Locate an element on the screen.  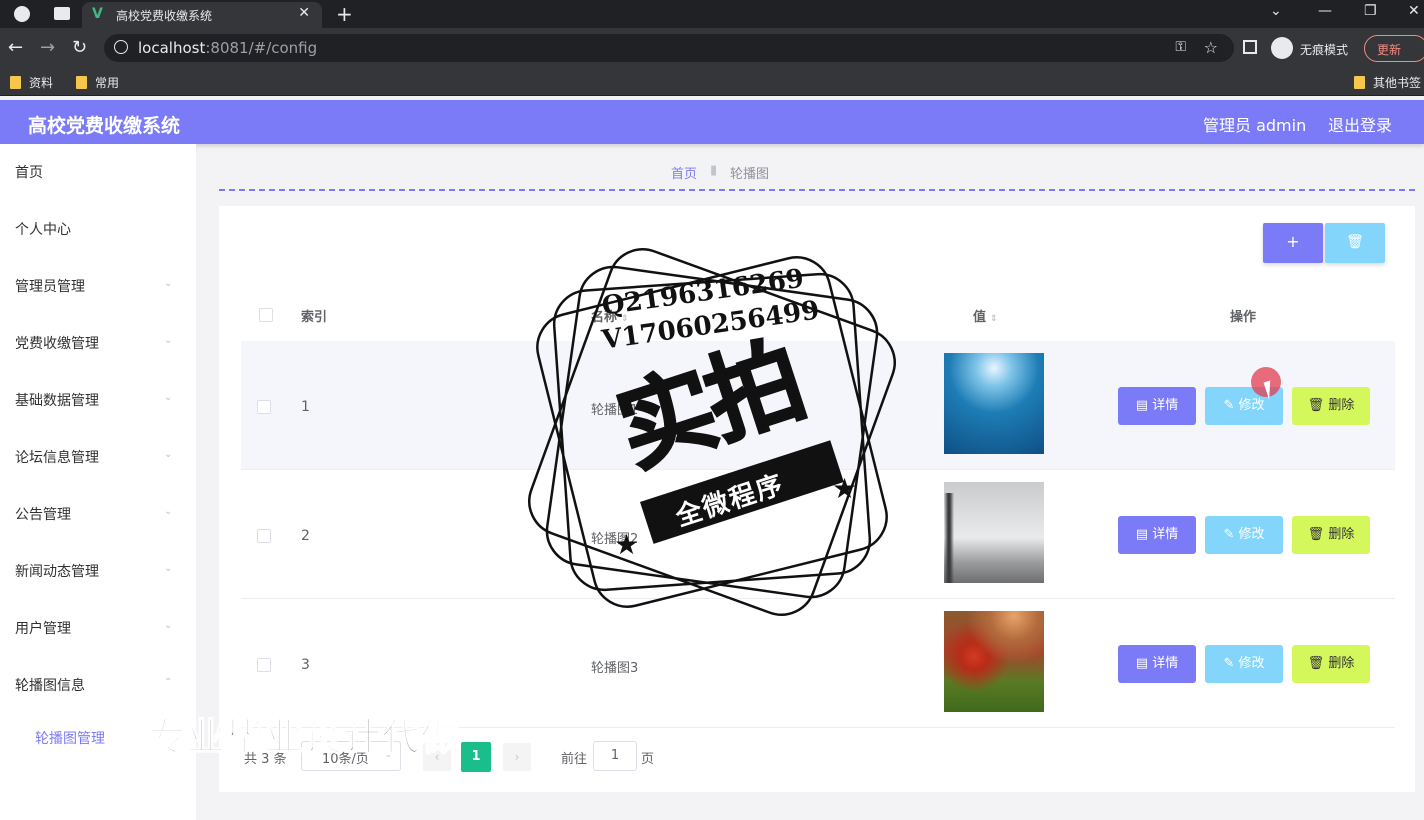
batch-delete-button: 🗑 is located at coordinates (1355, 243).